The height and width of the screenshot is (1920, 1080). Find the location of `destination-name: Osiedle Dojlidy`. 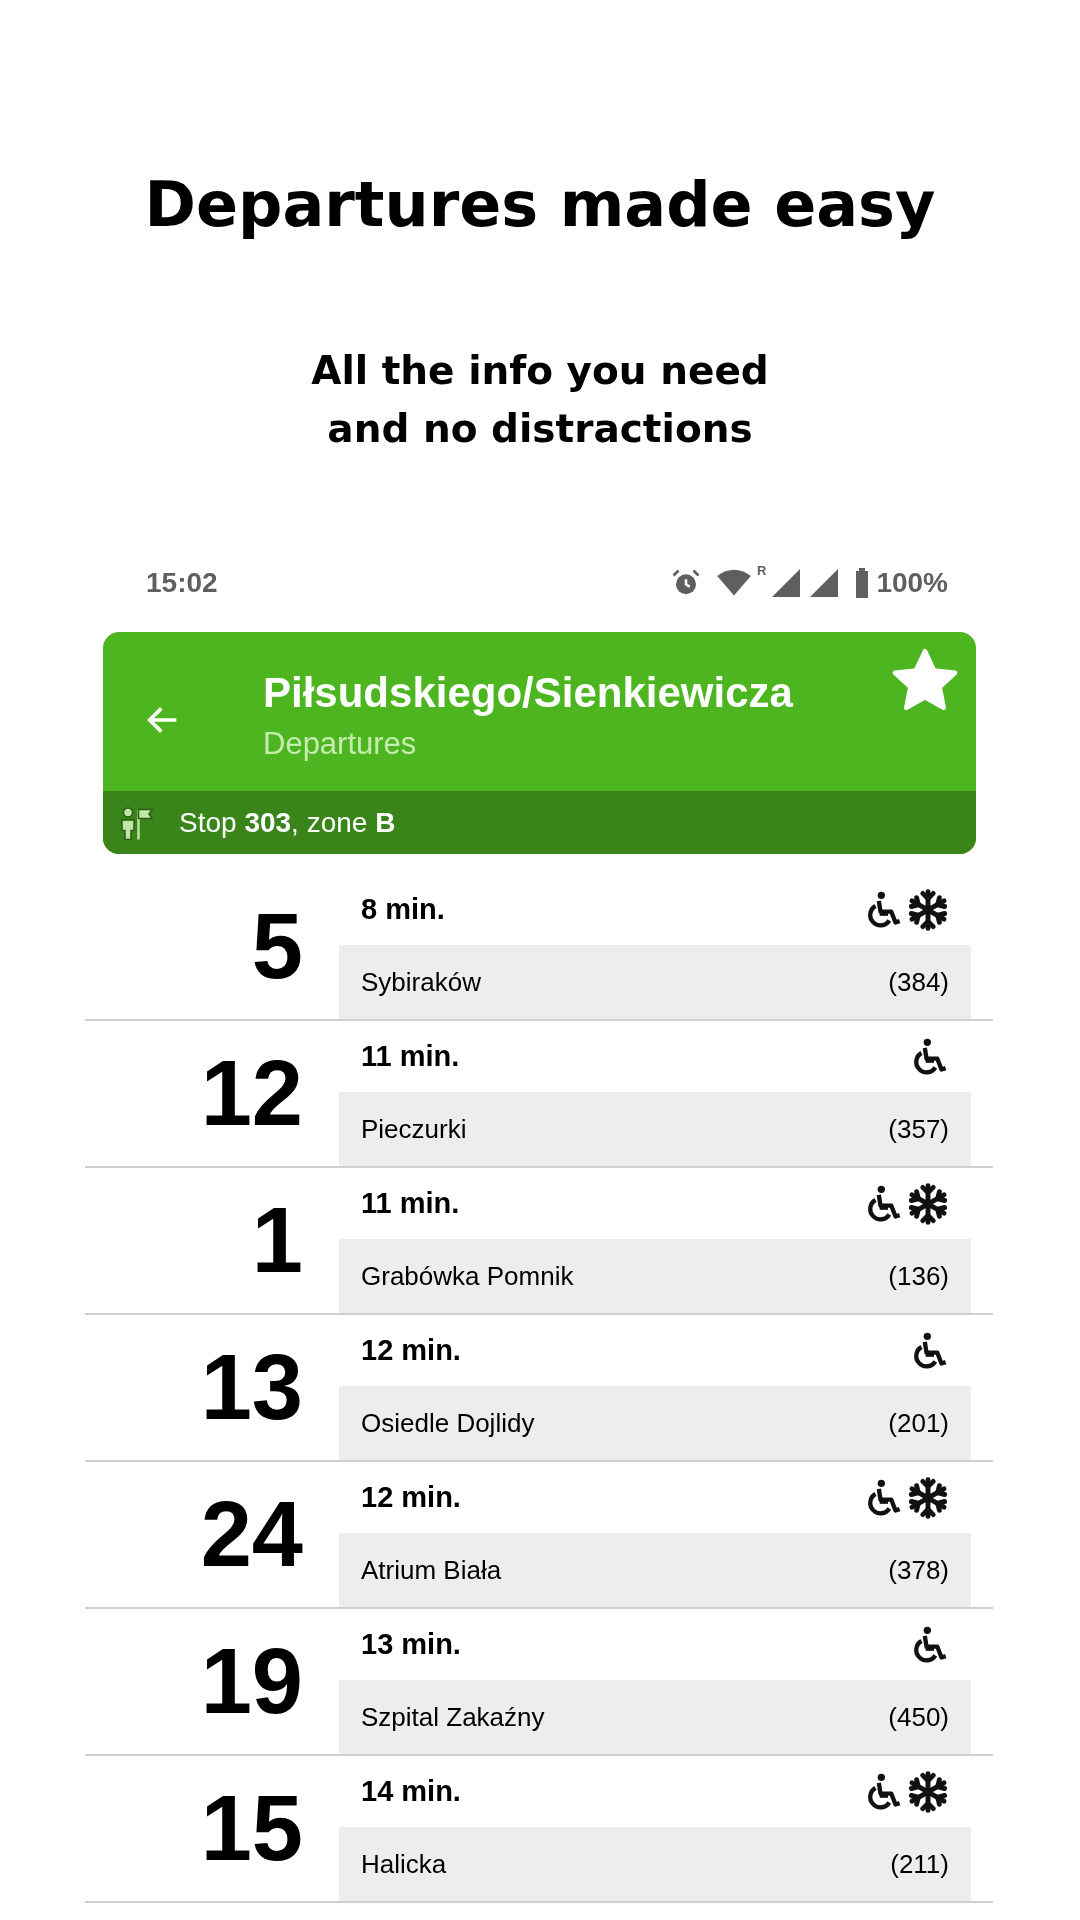

destination-name: Osiedle Dojlidy is located at coordinates (448, 1423).